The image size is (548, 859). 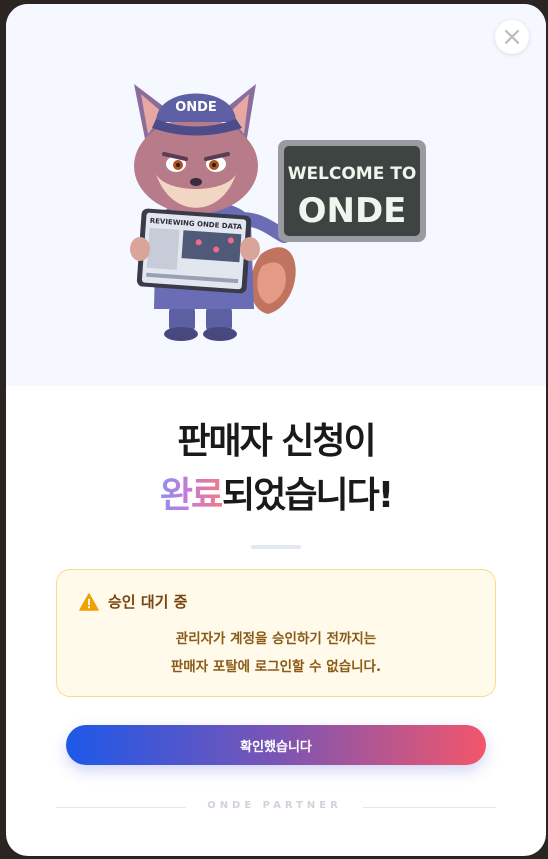 What do you see at coordinates (121, 807) in the screenshot?
I see `footer-divider-left` at bounding box center [121, 807].